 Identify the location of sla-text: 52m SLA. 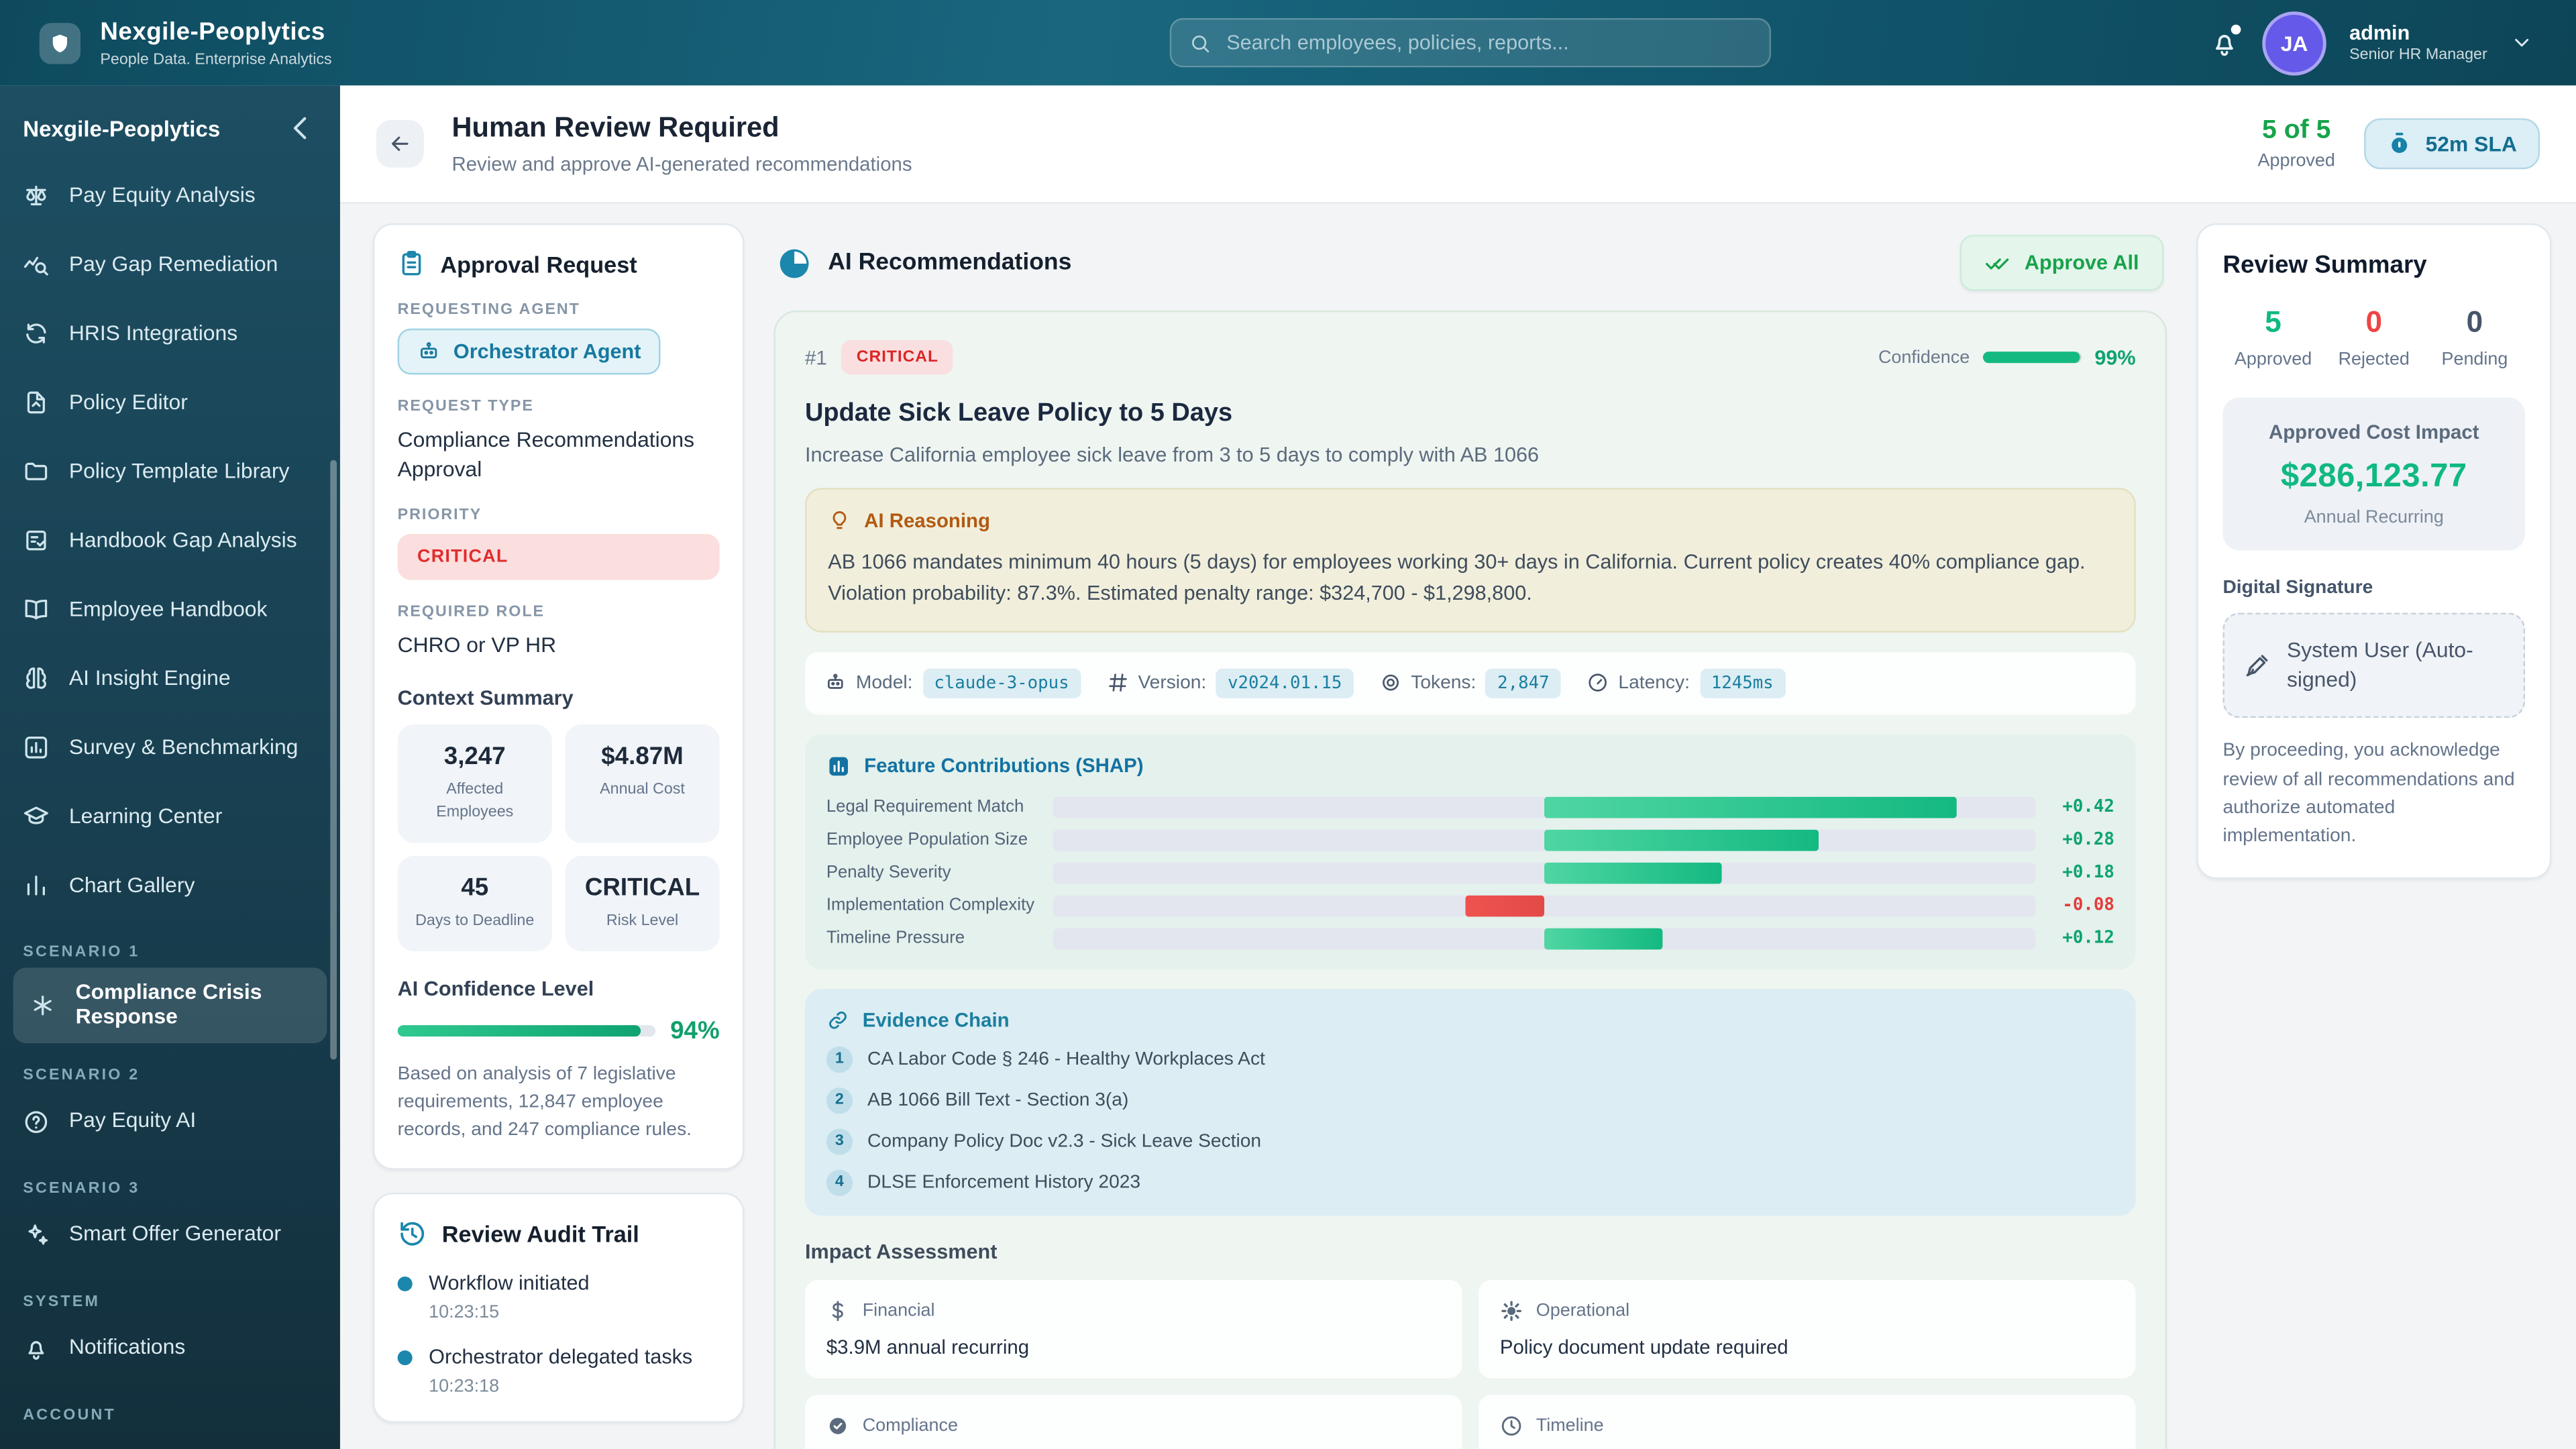
(2471, 143).